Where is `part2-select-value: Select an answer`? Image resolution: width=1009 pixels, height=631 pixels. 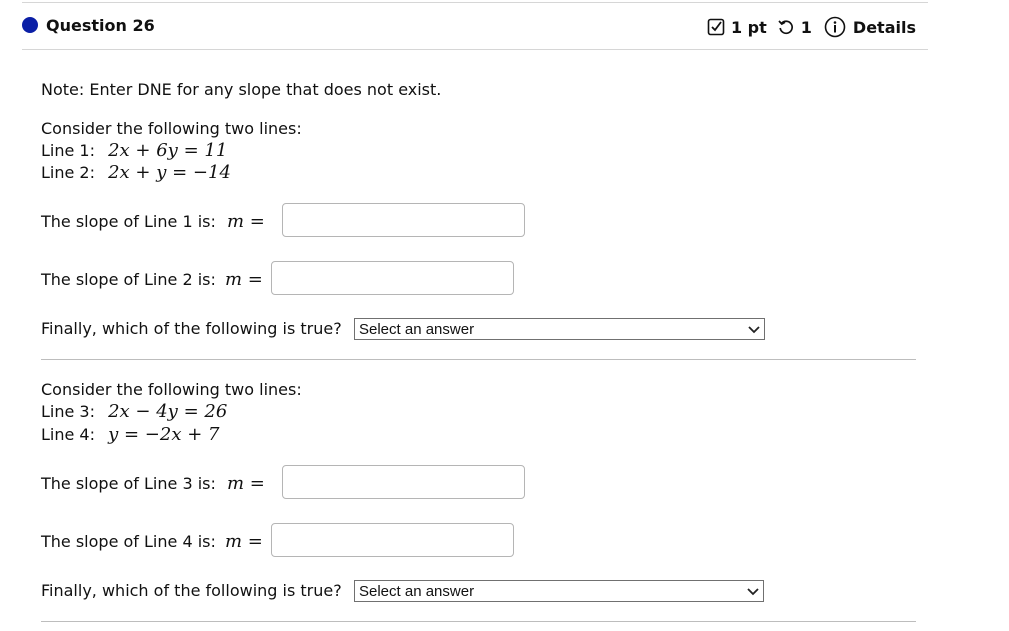 part2-select-value: Select an answer is located at coordinates (417, 591).